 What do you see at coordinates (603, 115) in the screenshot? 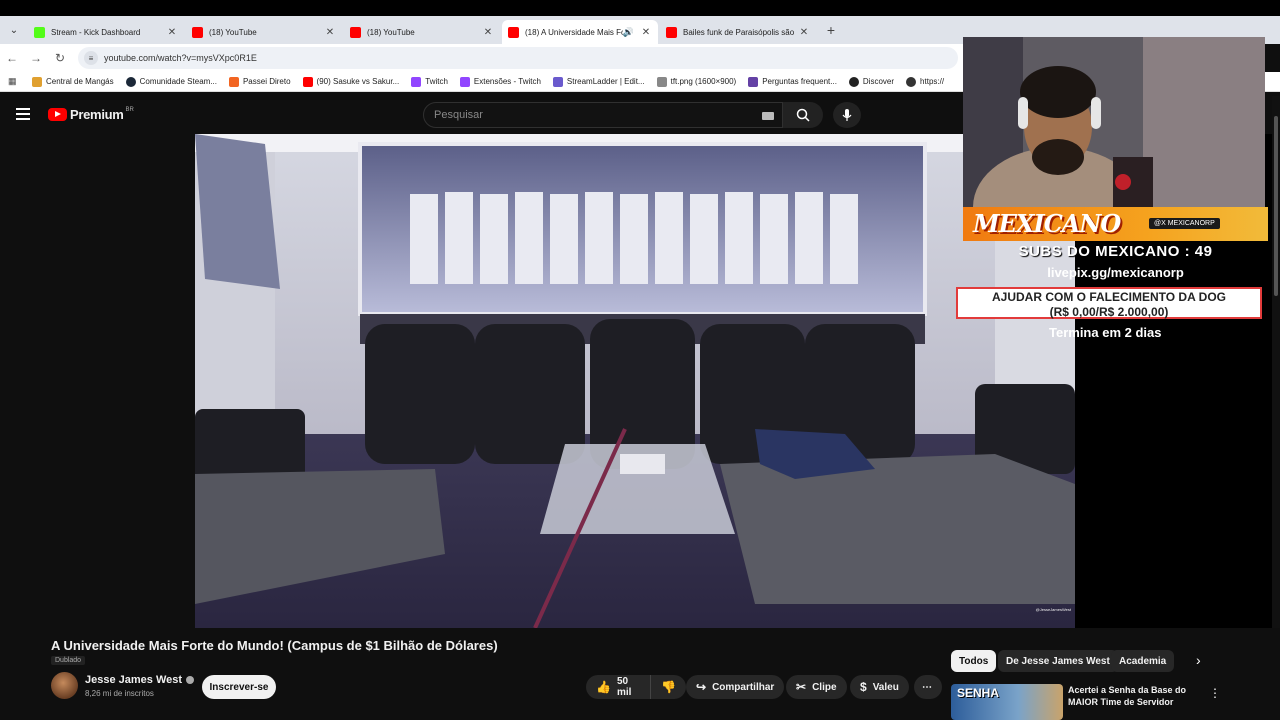
I see `search-input: Pesquisar` at bounding box center [603, 115].